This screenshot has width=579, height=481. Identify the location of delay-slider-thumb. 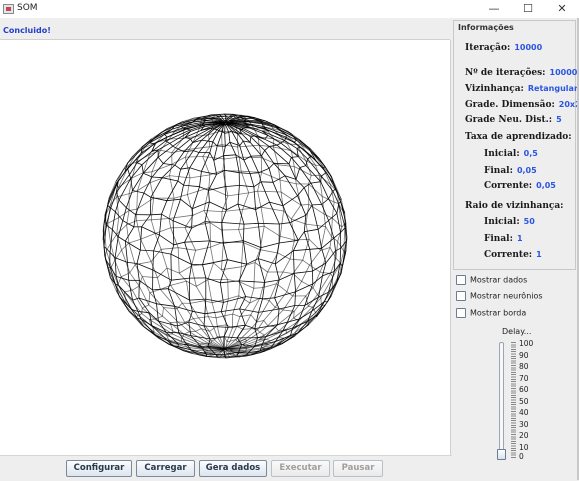
(501, 454).